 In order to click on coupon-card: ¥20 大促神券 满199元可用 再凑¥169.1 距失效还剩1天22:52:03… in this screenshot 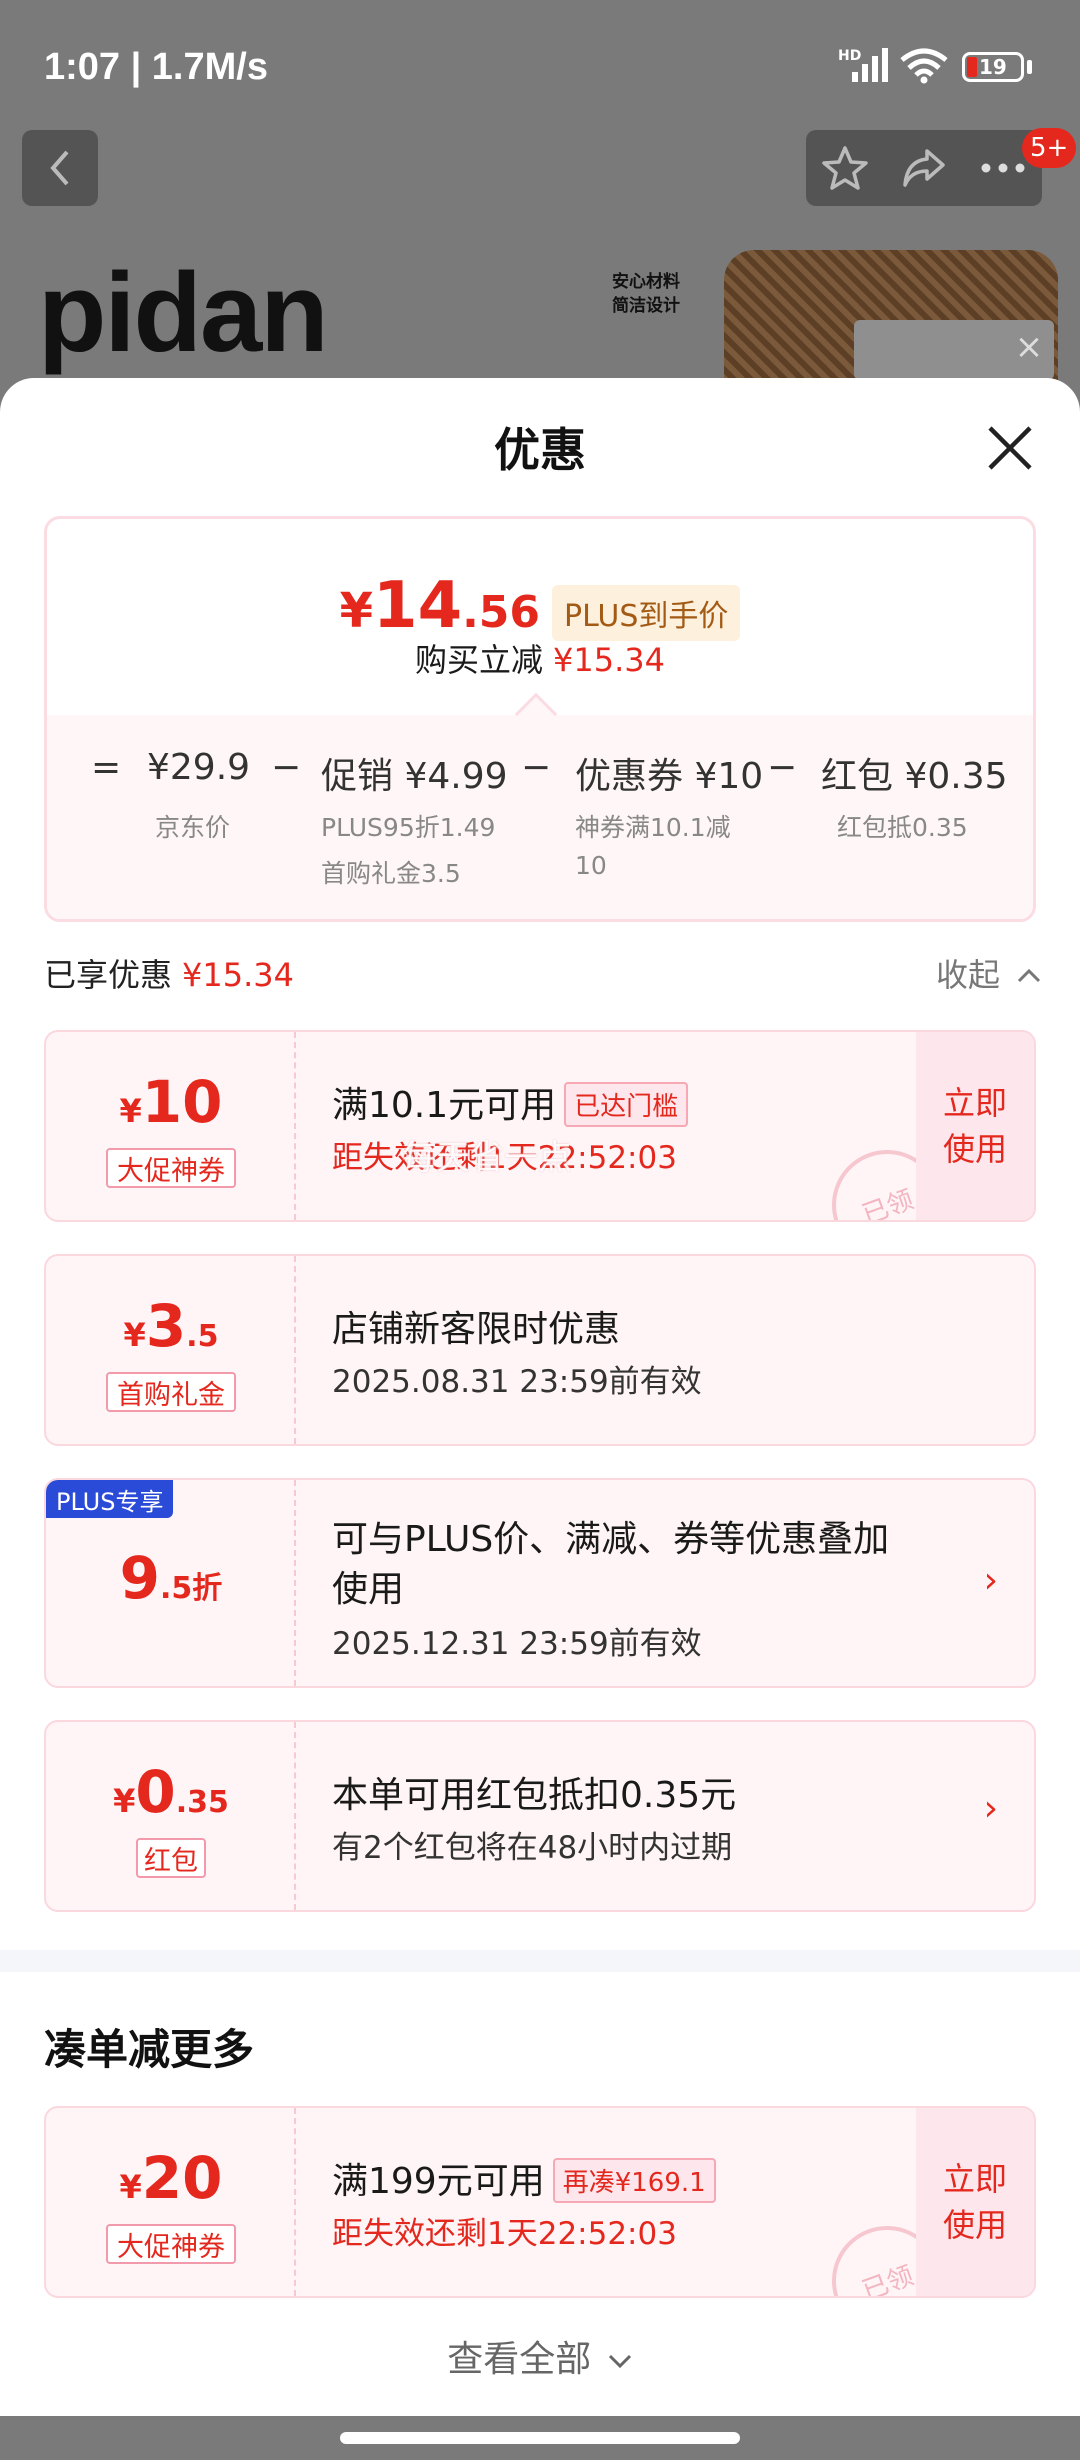, I will do `click(540, 2202)`.